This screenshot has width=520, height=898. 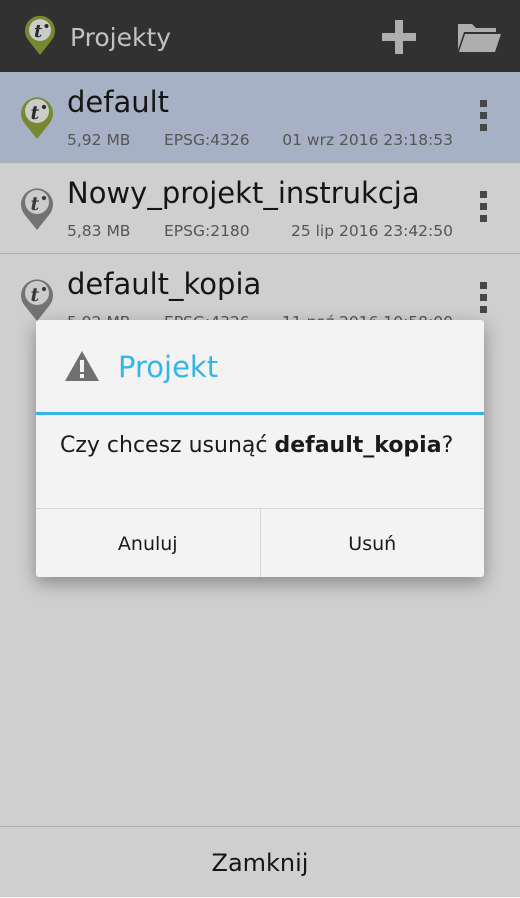 I want to click on dialog-divider, so click(x=260, y=413).